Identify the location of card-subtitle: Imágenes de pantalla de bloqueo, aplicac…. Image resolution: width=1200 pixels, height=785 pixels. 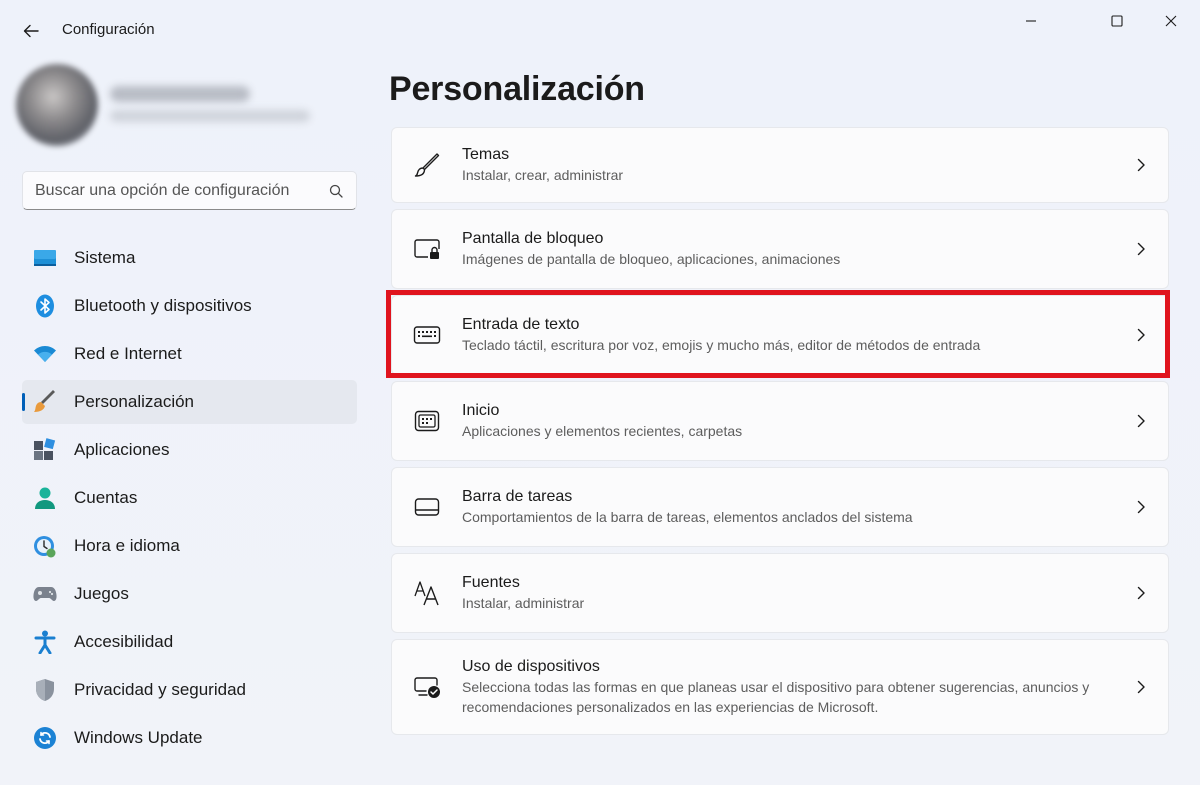
(651, 259).